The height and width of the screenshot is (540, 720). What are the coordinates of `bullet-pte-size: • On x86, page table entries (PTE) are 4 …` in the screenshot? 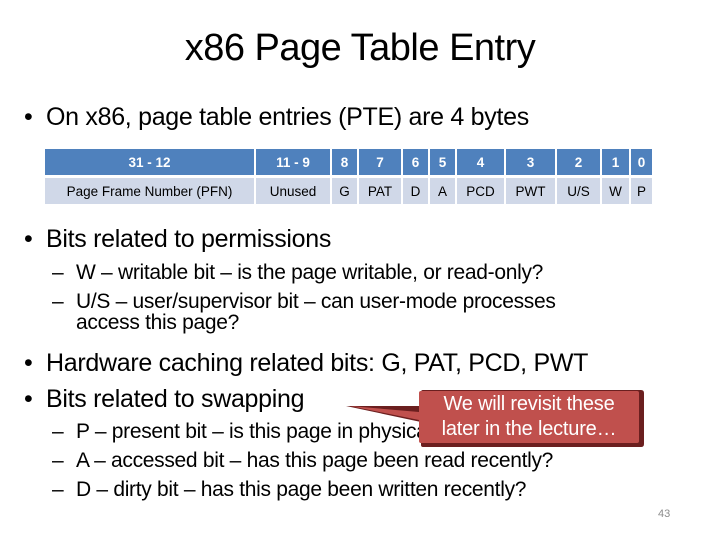 It's located at (276, 117).